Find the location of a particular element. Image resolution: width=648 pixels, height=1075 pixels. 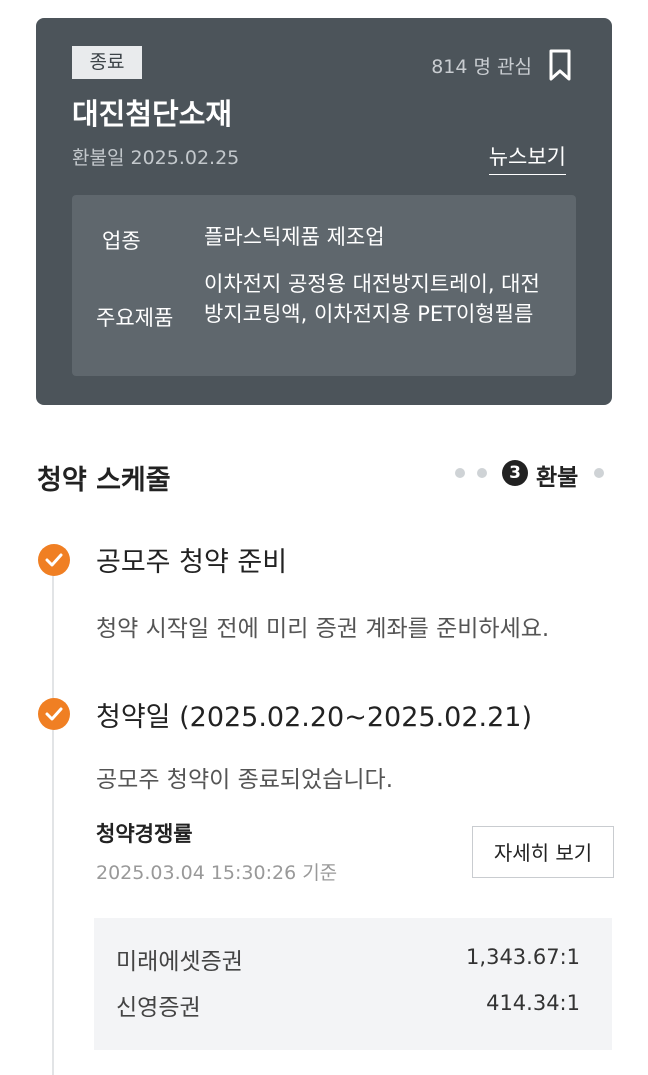

schedule-item-description: 청약 시작일 전에 미리 증권 계좌를 준비하세요. is located at coordinates (323, 629).